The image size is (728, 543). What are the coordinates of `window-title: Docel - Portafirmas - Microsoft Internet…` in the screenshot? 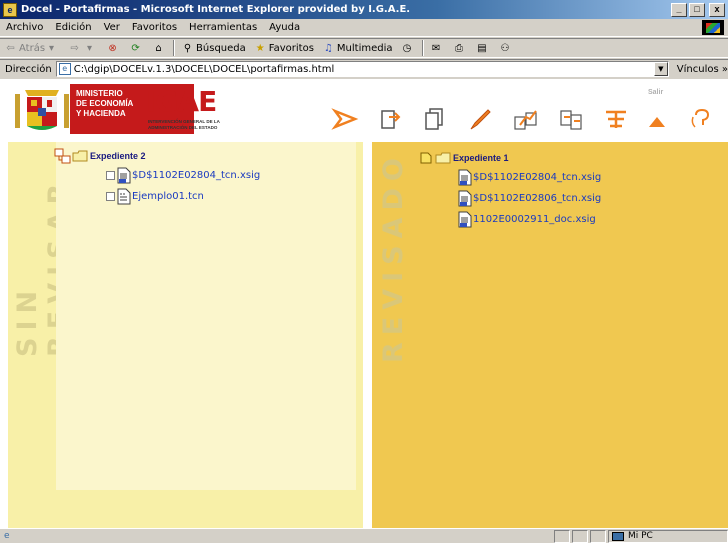 It's located at (216, 9).